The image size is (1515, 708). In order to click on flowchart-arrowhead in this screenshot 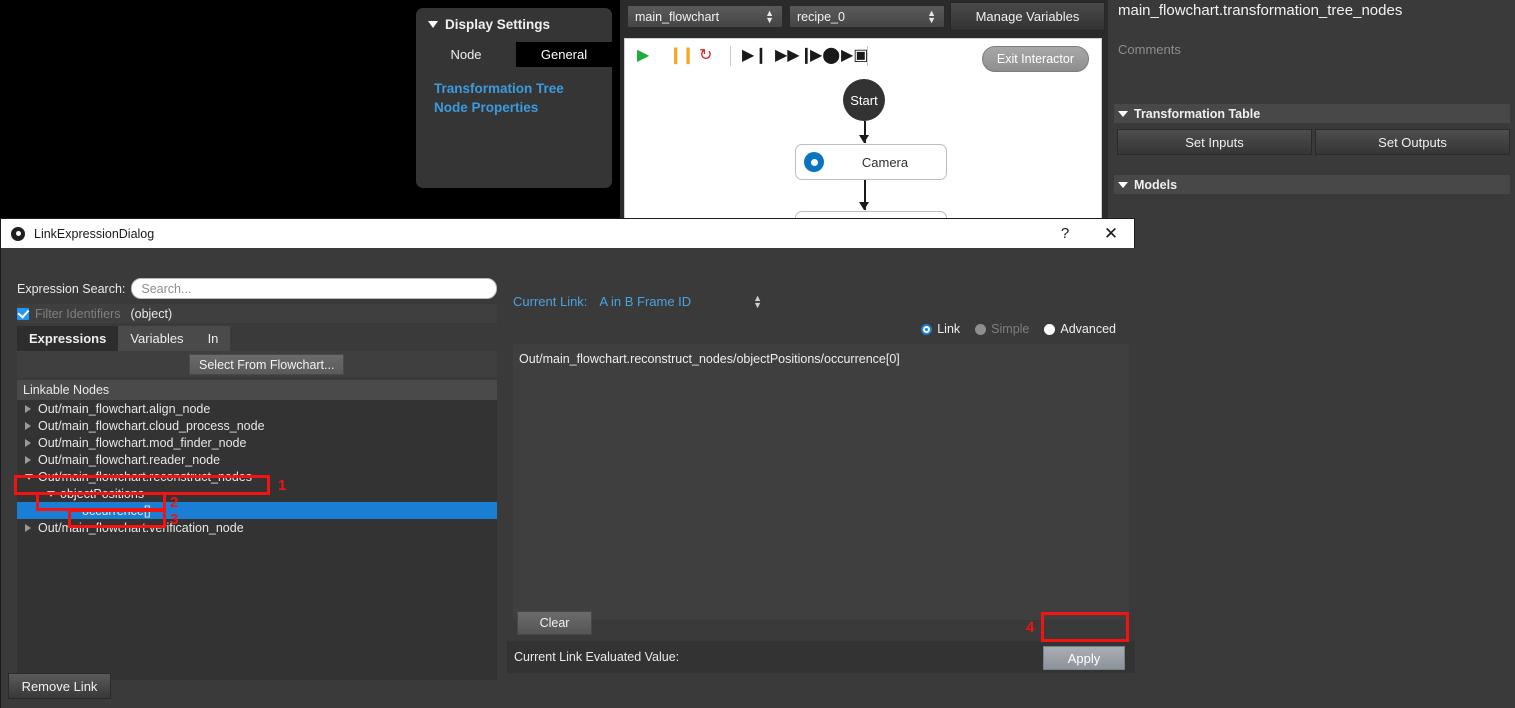, I will do `click(864, 206)`.